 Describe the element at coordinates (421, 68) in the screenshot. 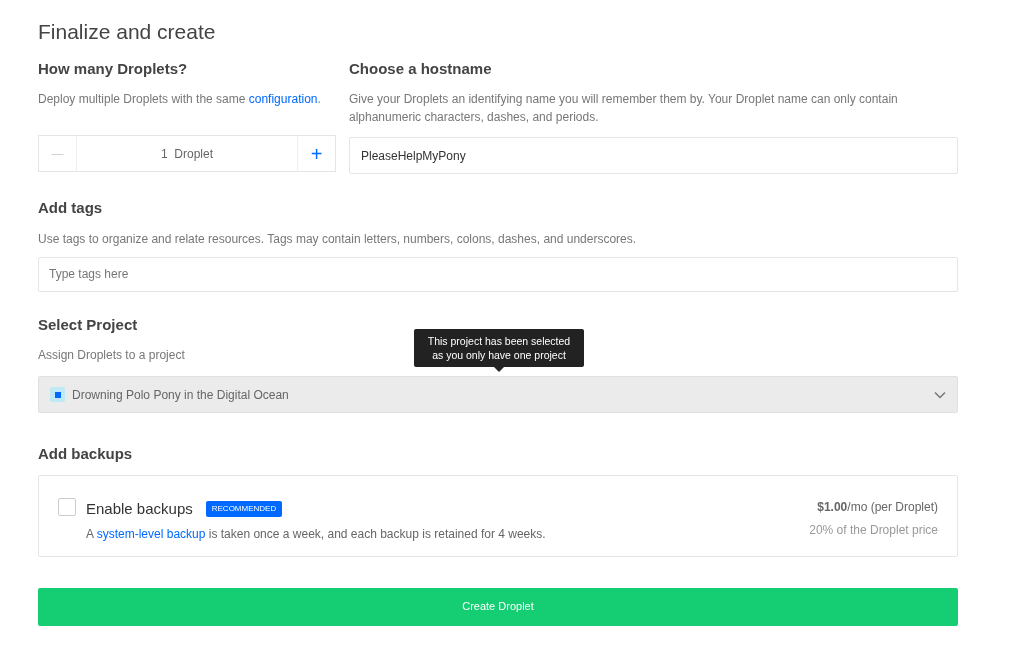

I see `section-heading: Choose a hostname` at that location.